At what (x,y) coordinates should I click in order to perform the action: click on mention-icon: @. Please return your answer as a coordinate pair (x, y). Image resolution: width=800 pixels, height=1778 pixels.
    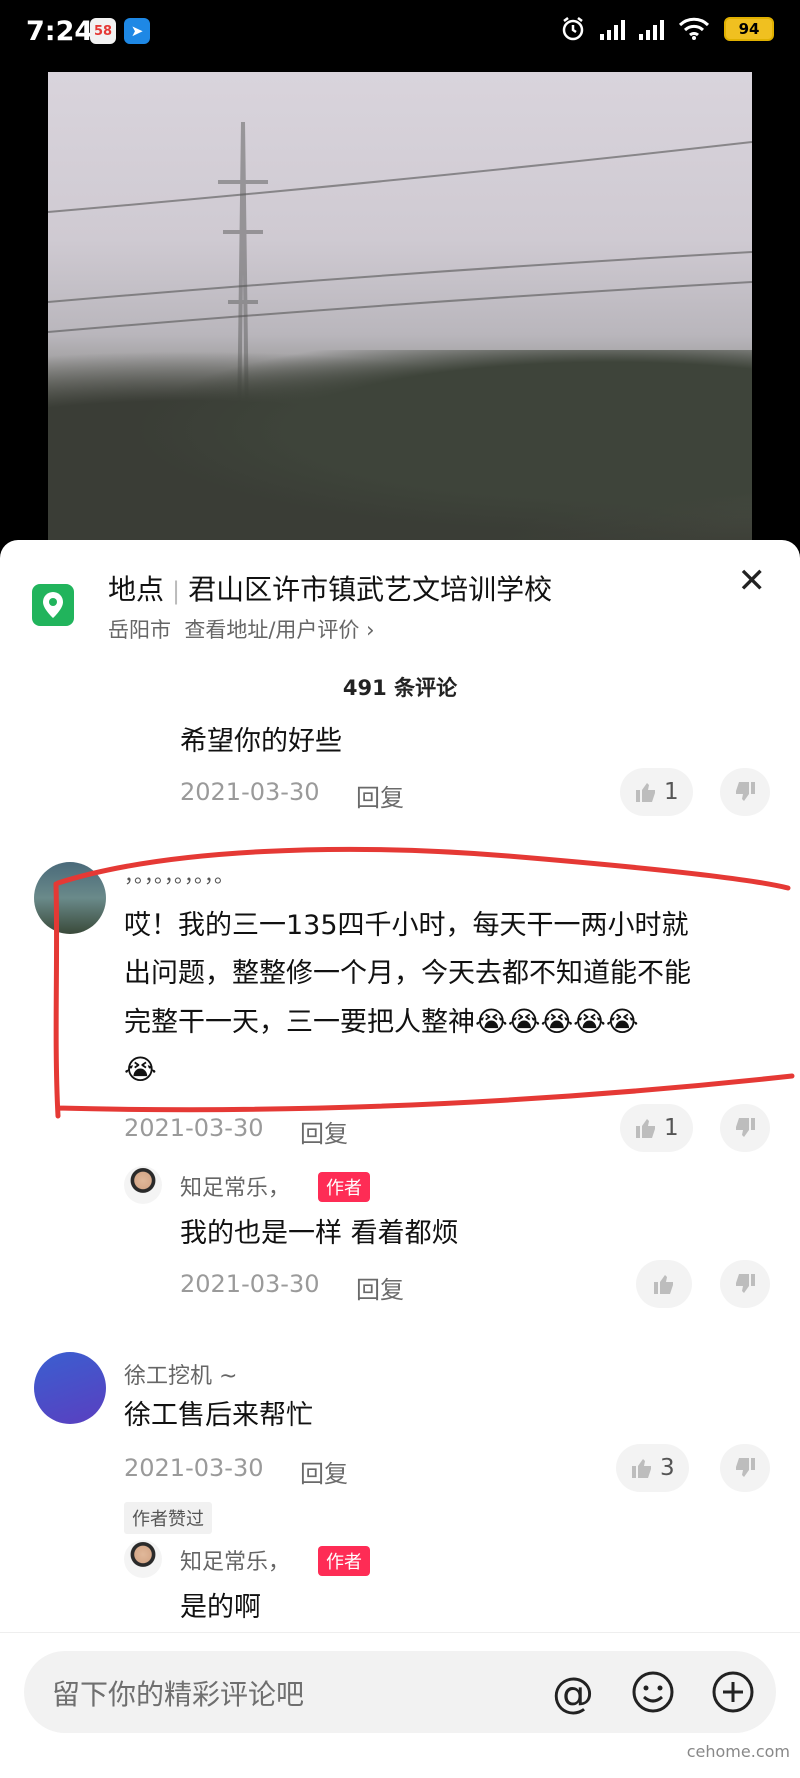
    Looking at the image, I should click on (573, 1692).